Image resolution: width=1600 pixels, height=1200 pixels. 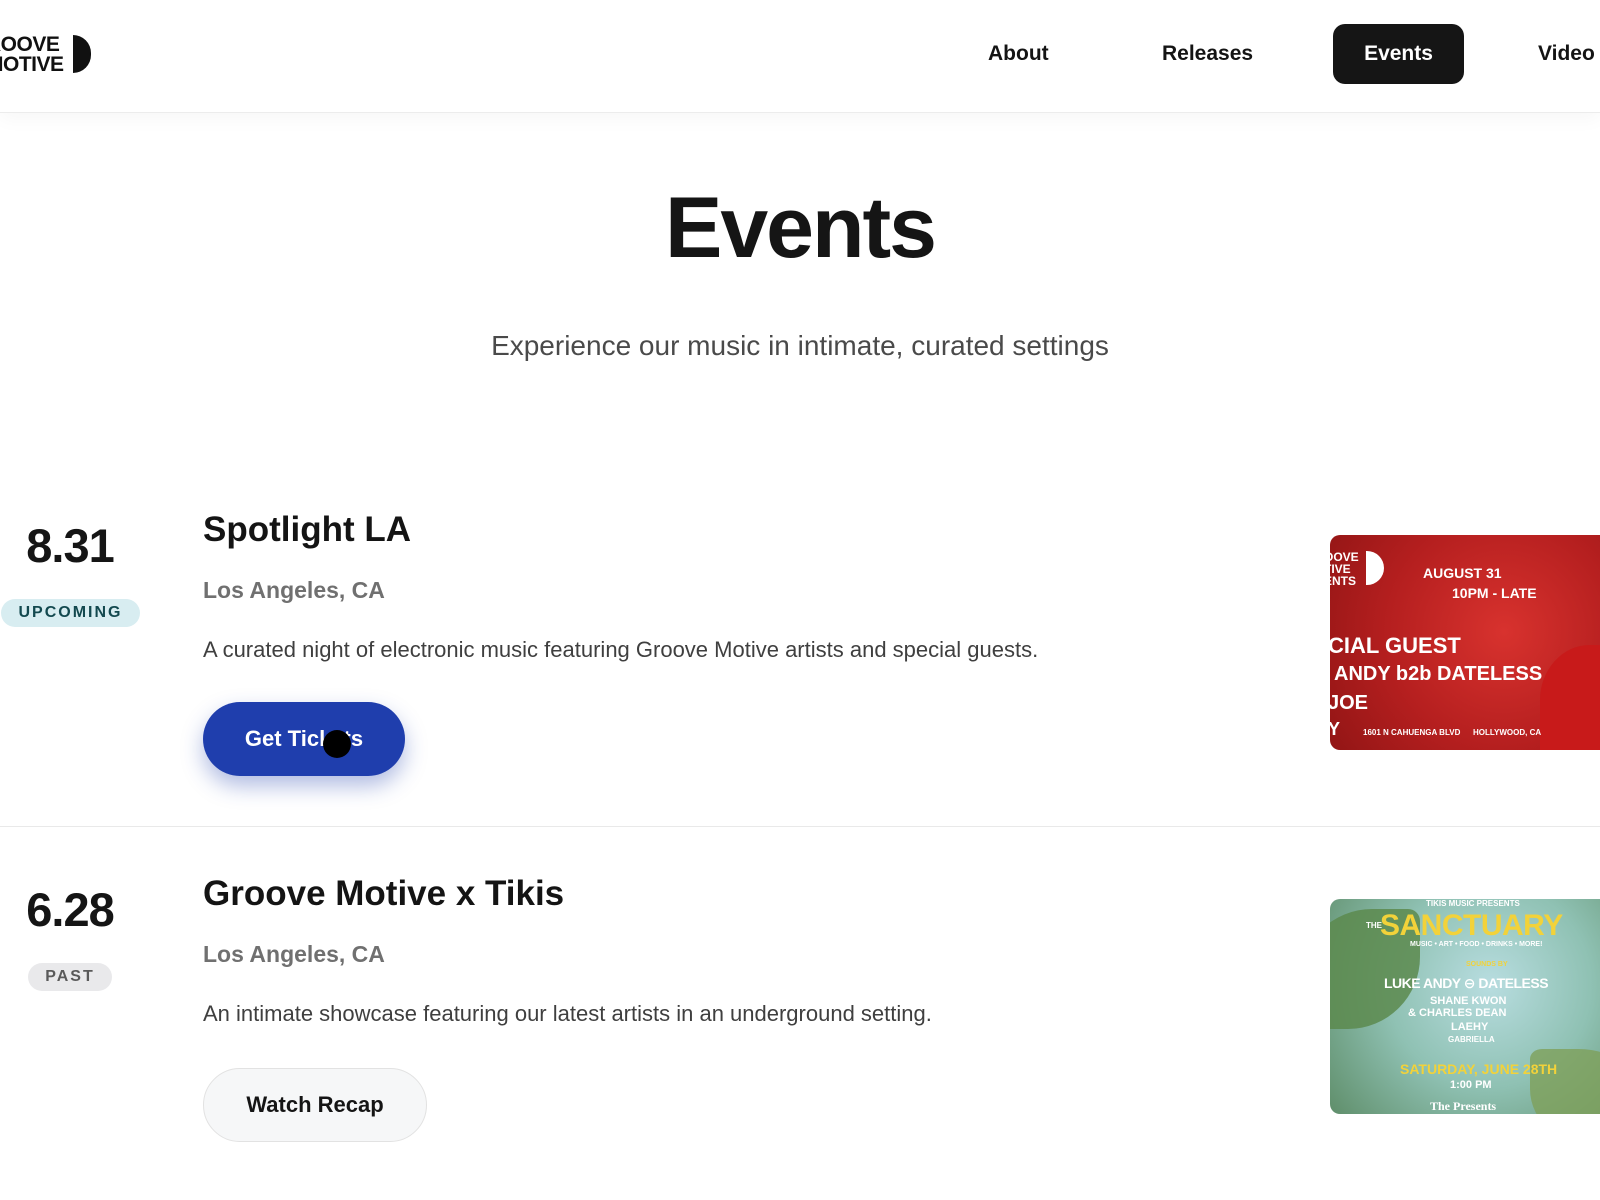 I want to click on nav-link-about: About, so click(x=1018, y=54).